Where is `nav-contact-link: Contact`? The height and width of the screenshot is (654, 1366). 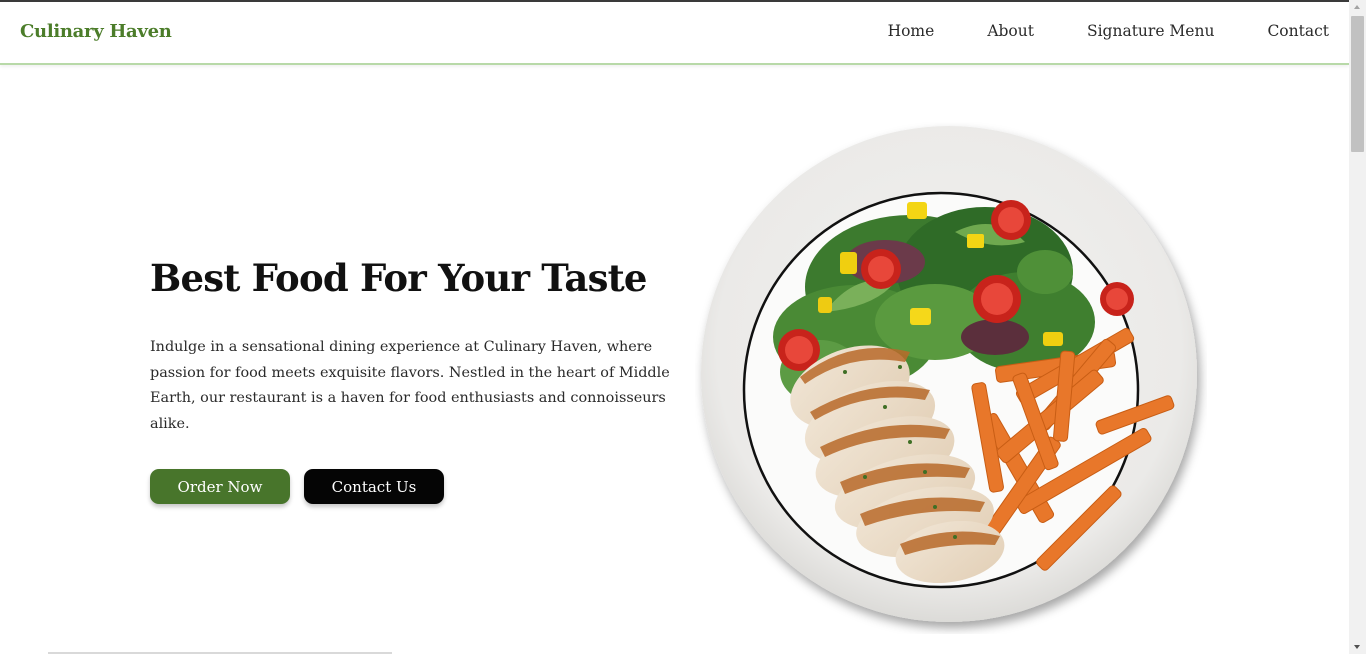
nav-contact-link: Contact is located at coordinates (1298, 31).